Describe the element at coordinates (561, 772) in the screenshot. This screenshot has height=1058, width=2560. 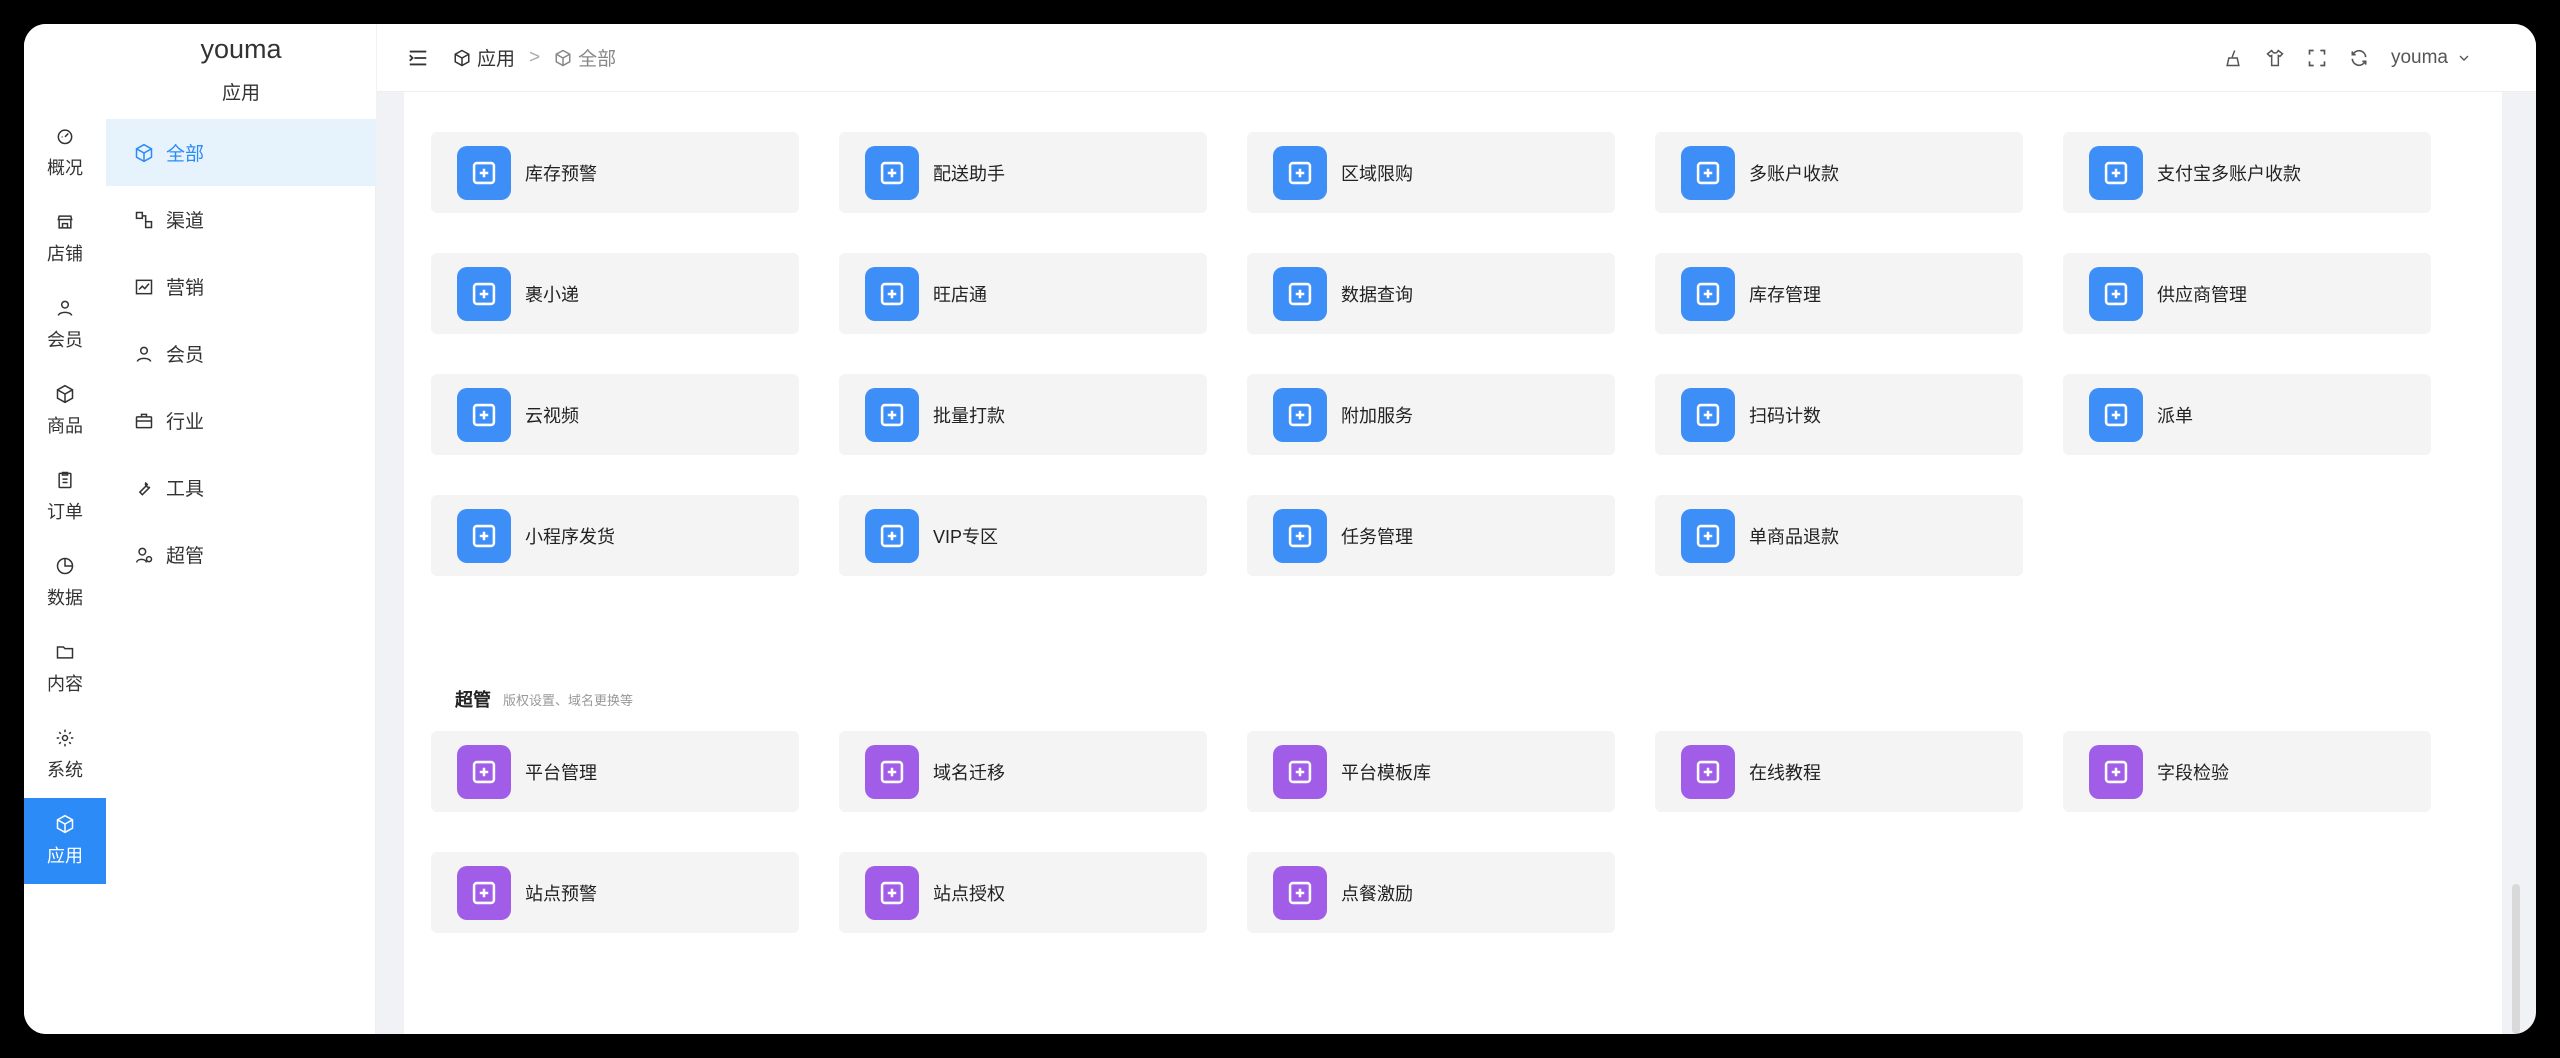
I see `app-card-label: 平台管理` at that location.